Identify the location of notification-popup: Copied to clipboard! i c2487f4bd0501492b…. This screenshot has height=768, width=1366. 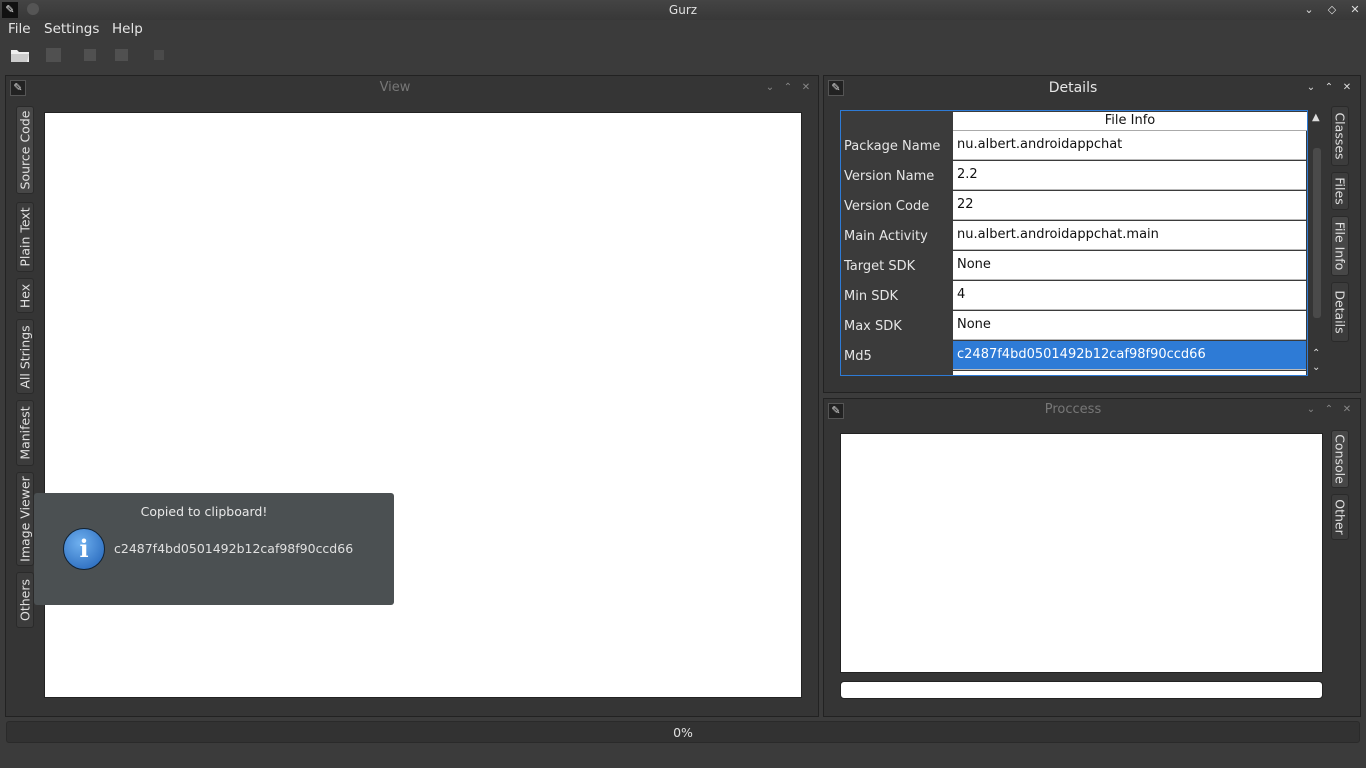
(214, 549).